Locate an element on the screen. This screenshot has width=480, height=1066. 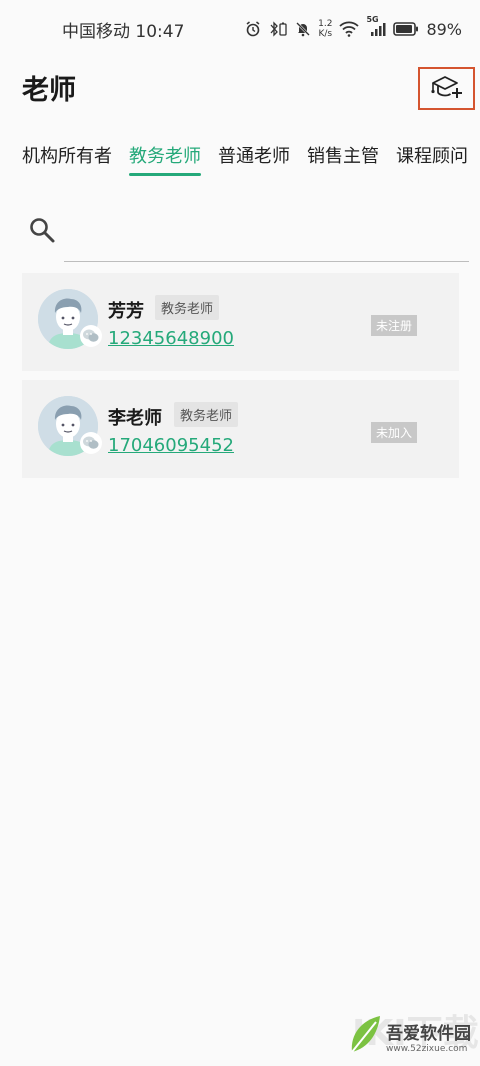
watermark: 吾爱软件园 www.52zixue.com is located at coordinates (412, 1036).